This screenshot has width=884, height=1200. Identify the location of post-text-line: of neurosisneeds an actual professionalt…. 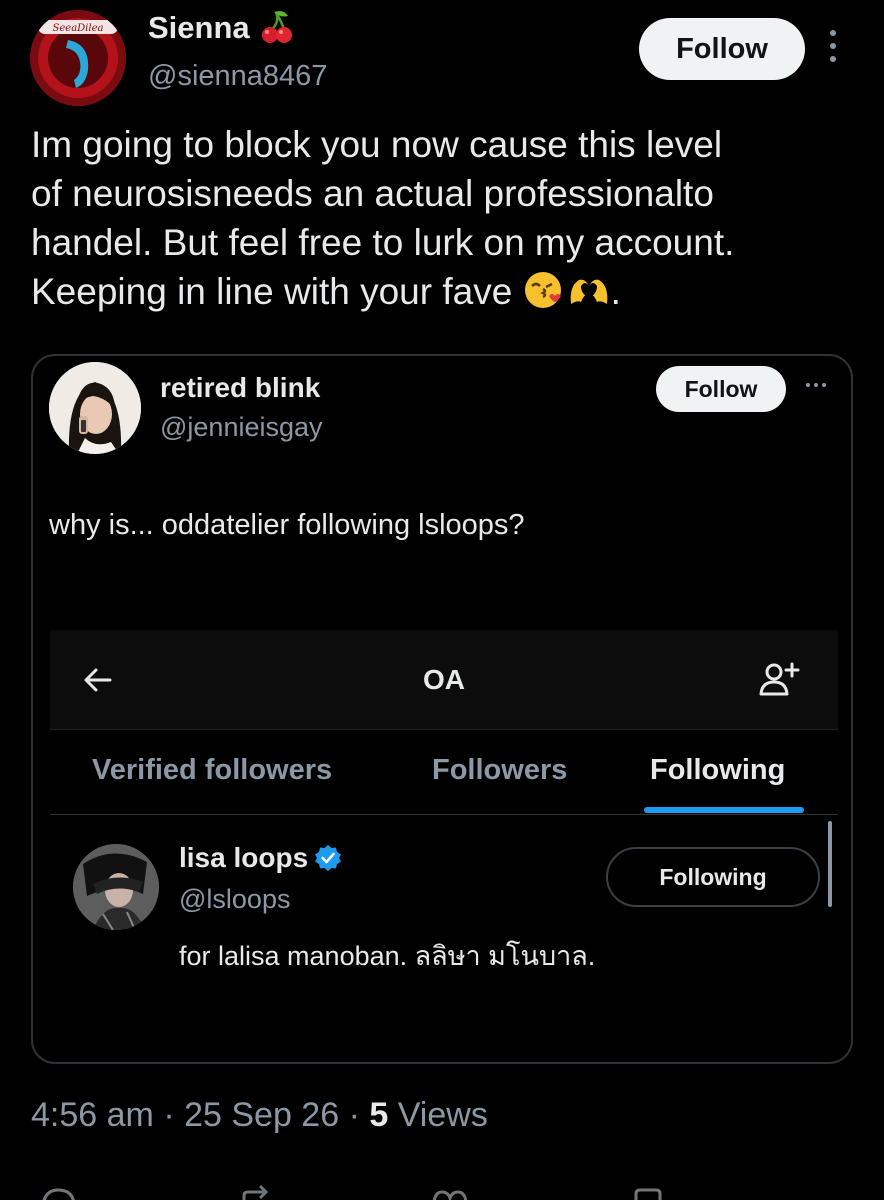
(372, 193).